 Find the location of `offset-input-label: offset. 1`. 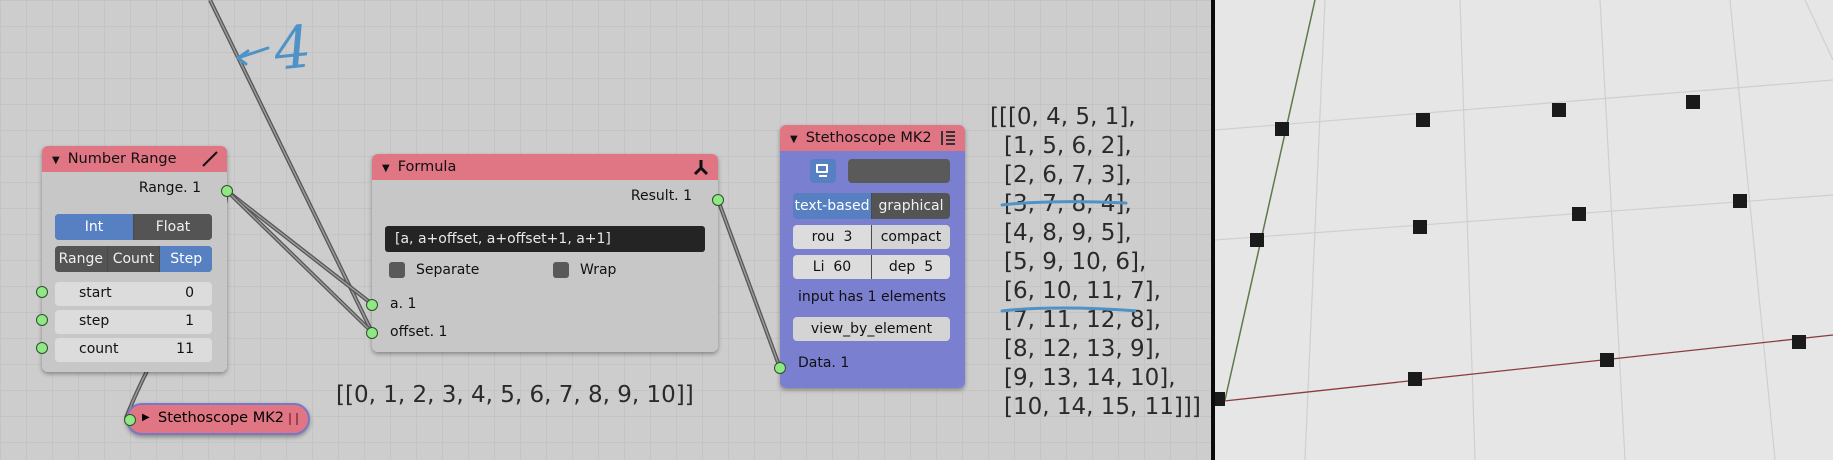

offset-input-label: offset. 1 is located at coordinates (419, 332).